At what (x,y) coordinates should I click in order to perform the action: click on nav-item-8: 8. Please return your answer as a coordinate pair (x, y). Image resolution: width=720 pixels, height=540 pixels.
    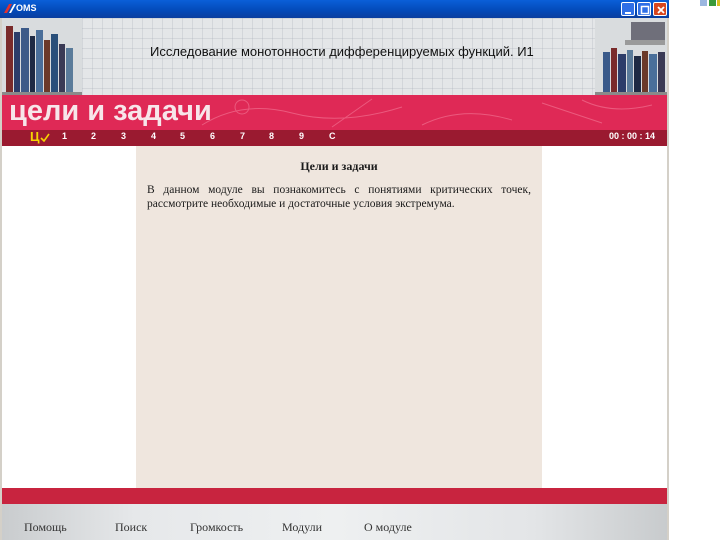
    Looking at the image, I should click on (271, 136).